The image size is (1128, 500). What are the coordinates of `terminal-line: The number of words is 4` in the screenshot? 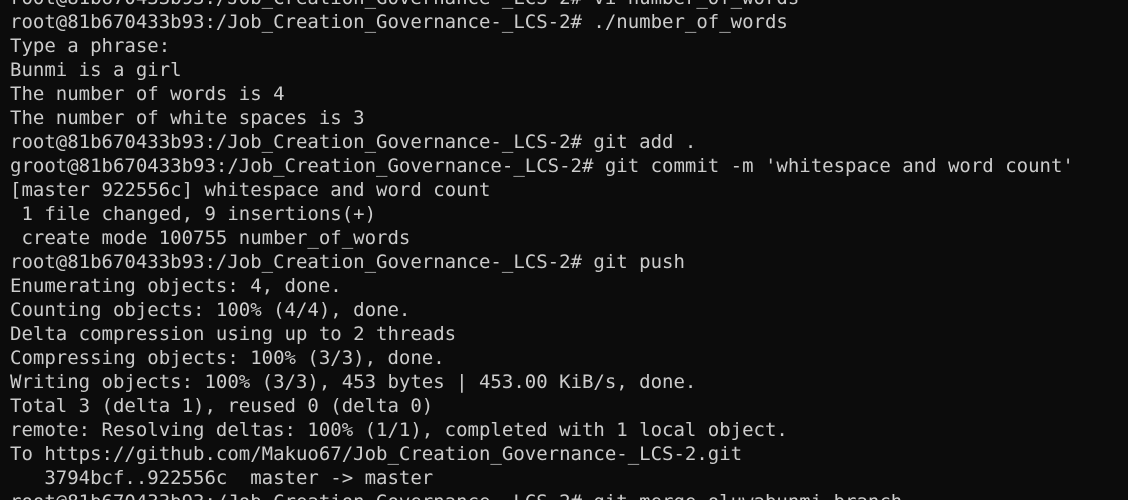 It's located at (147, 94).